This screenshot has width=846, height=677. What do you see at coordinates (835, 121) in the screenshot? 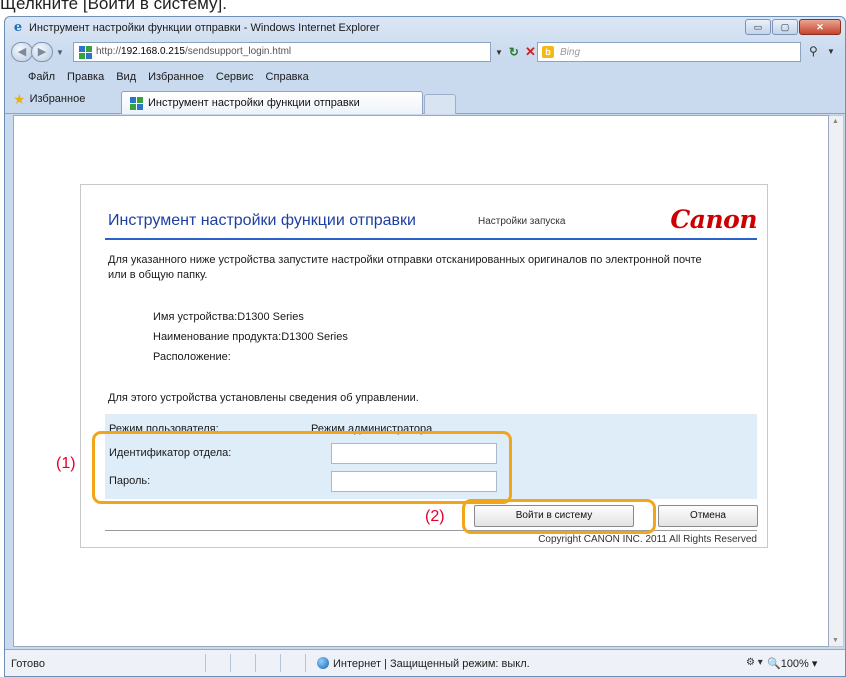
I see `scroll-up-icon: ▲` at bounding box center [835, 121].